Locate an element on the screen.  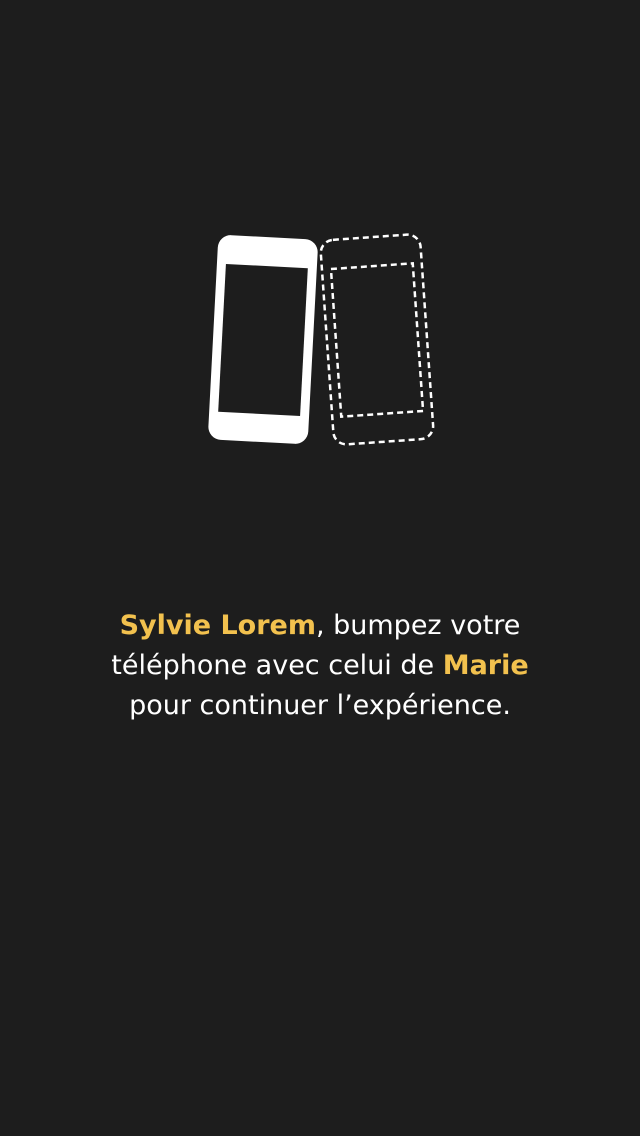
user-name: Sylvie Lorem is located at coordinates (217, 625).